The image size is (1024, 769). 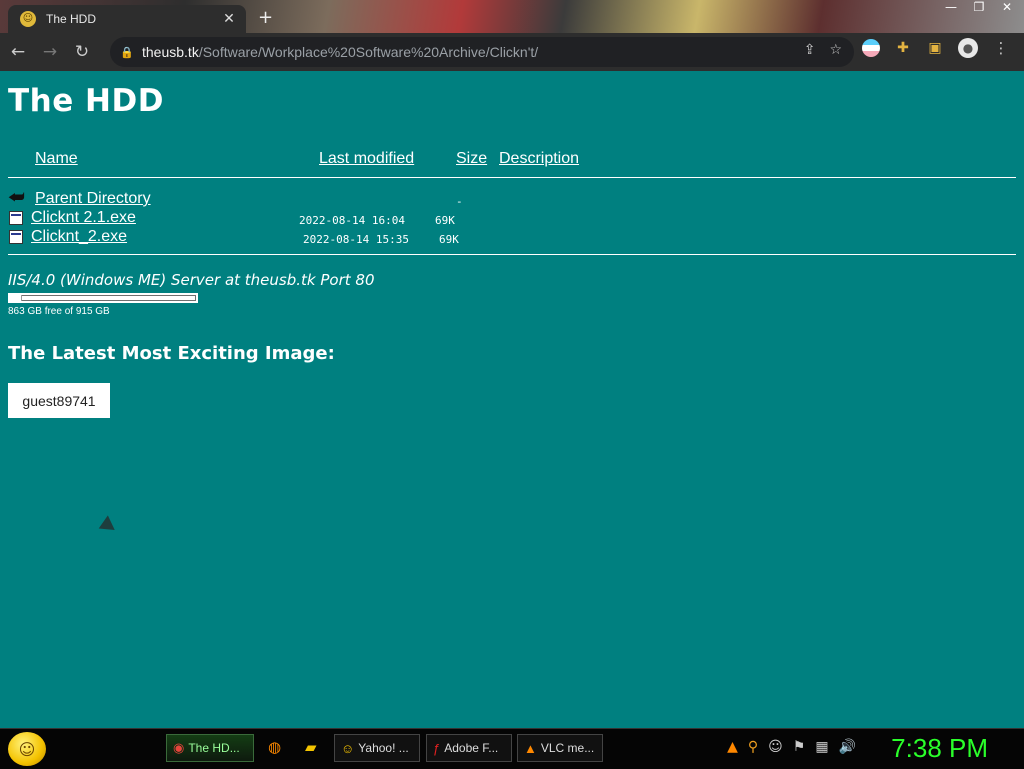 I want to click on lock-icon: 🔒, so click(x=127, y=52).